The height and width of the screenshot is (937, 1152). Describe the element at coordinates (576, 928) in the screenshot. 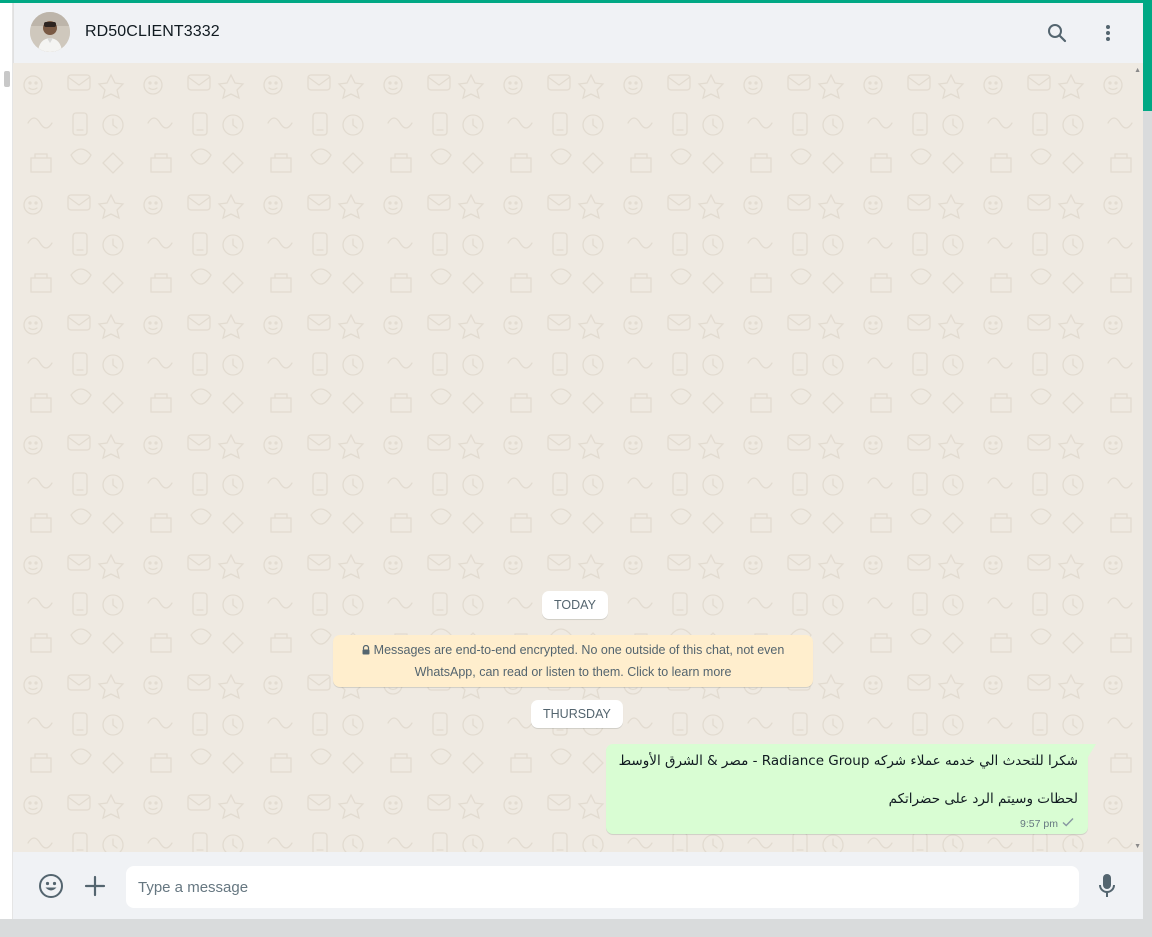

I see `window-bottom-edge` at that location.